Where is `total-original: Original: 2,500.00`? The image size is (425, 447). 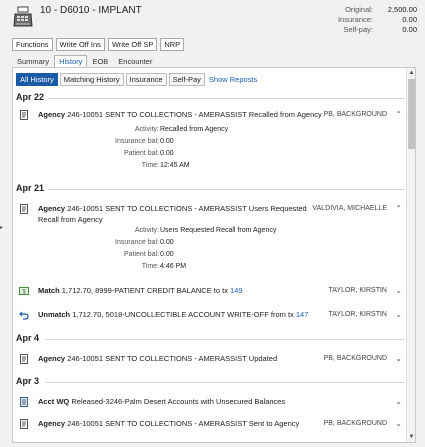 total-original: Original: 2,500.00 is located at coordinates (381, 9).